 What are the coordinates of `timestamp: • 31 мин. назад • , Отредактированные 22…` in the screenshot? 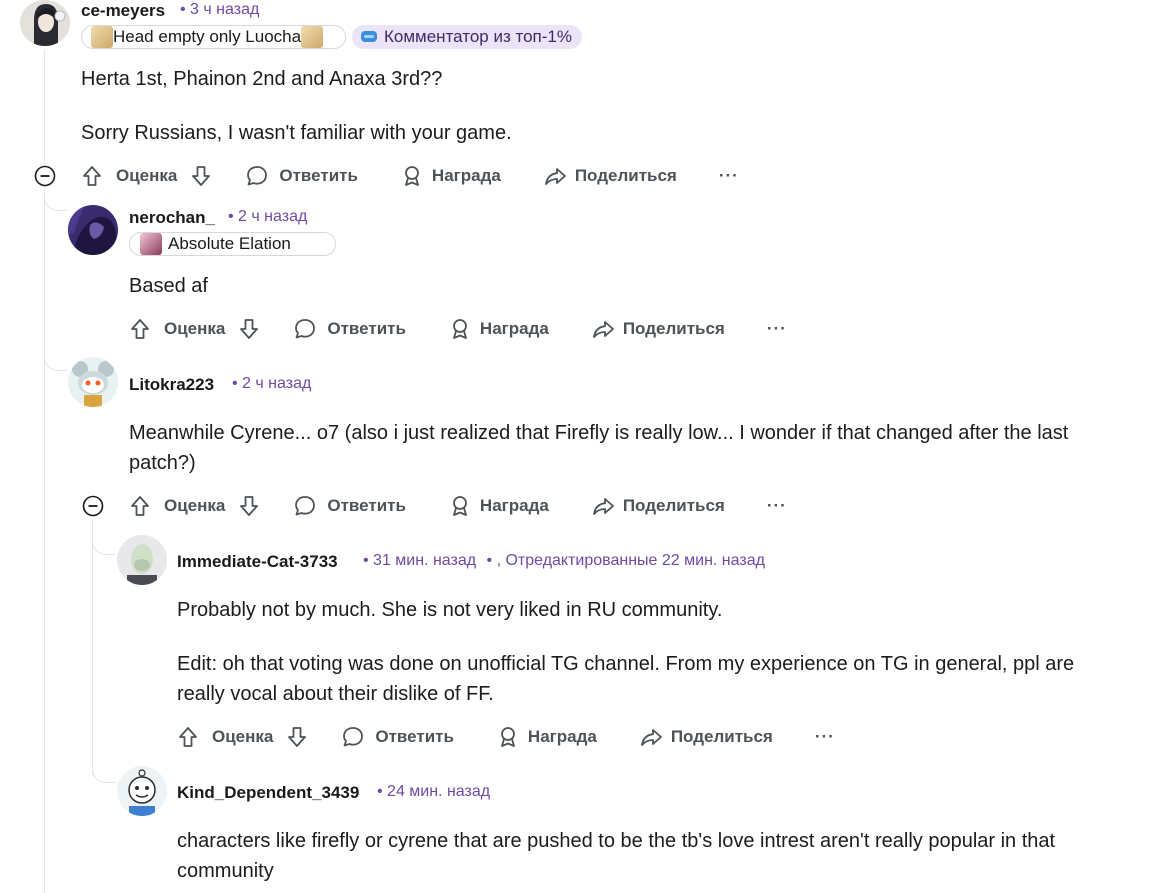 It's located at (564, 561).